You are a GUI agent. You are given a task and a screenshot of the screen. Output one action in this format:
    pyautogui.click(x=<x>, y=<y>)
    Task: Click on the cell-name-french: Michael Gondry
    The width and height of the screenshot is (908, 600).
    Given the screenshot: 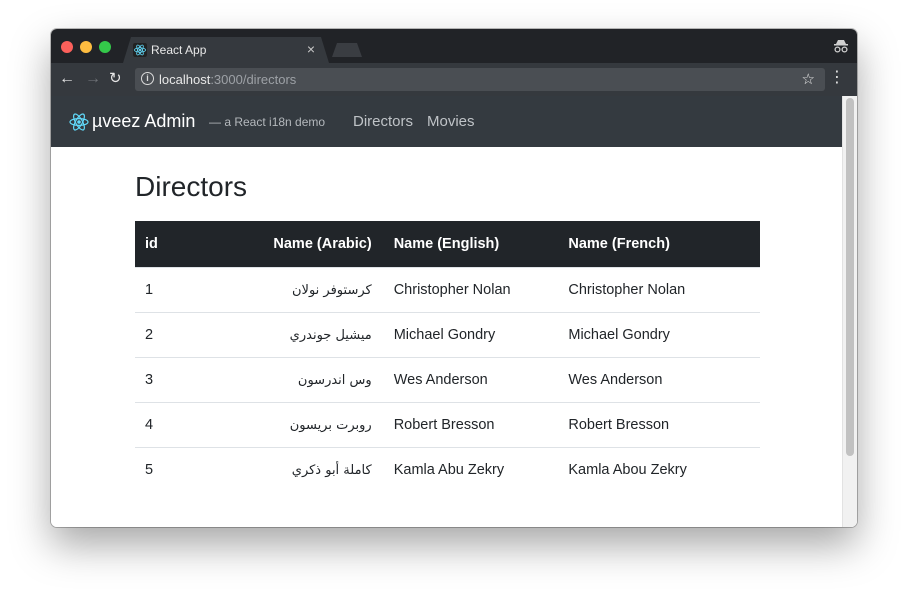 What is the action you would take?
    pyautogui.click(x=659, y=335)
    